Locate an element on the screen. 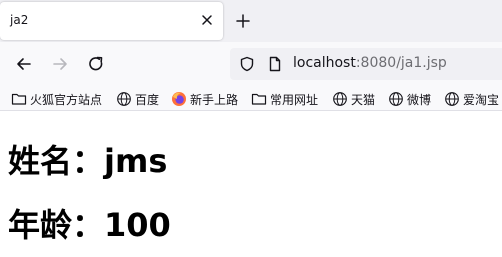 This screenshot has height=257, width=502. bookmark-label: 微博 is located at coordinates (419, 99).